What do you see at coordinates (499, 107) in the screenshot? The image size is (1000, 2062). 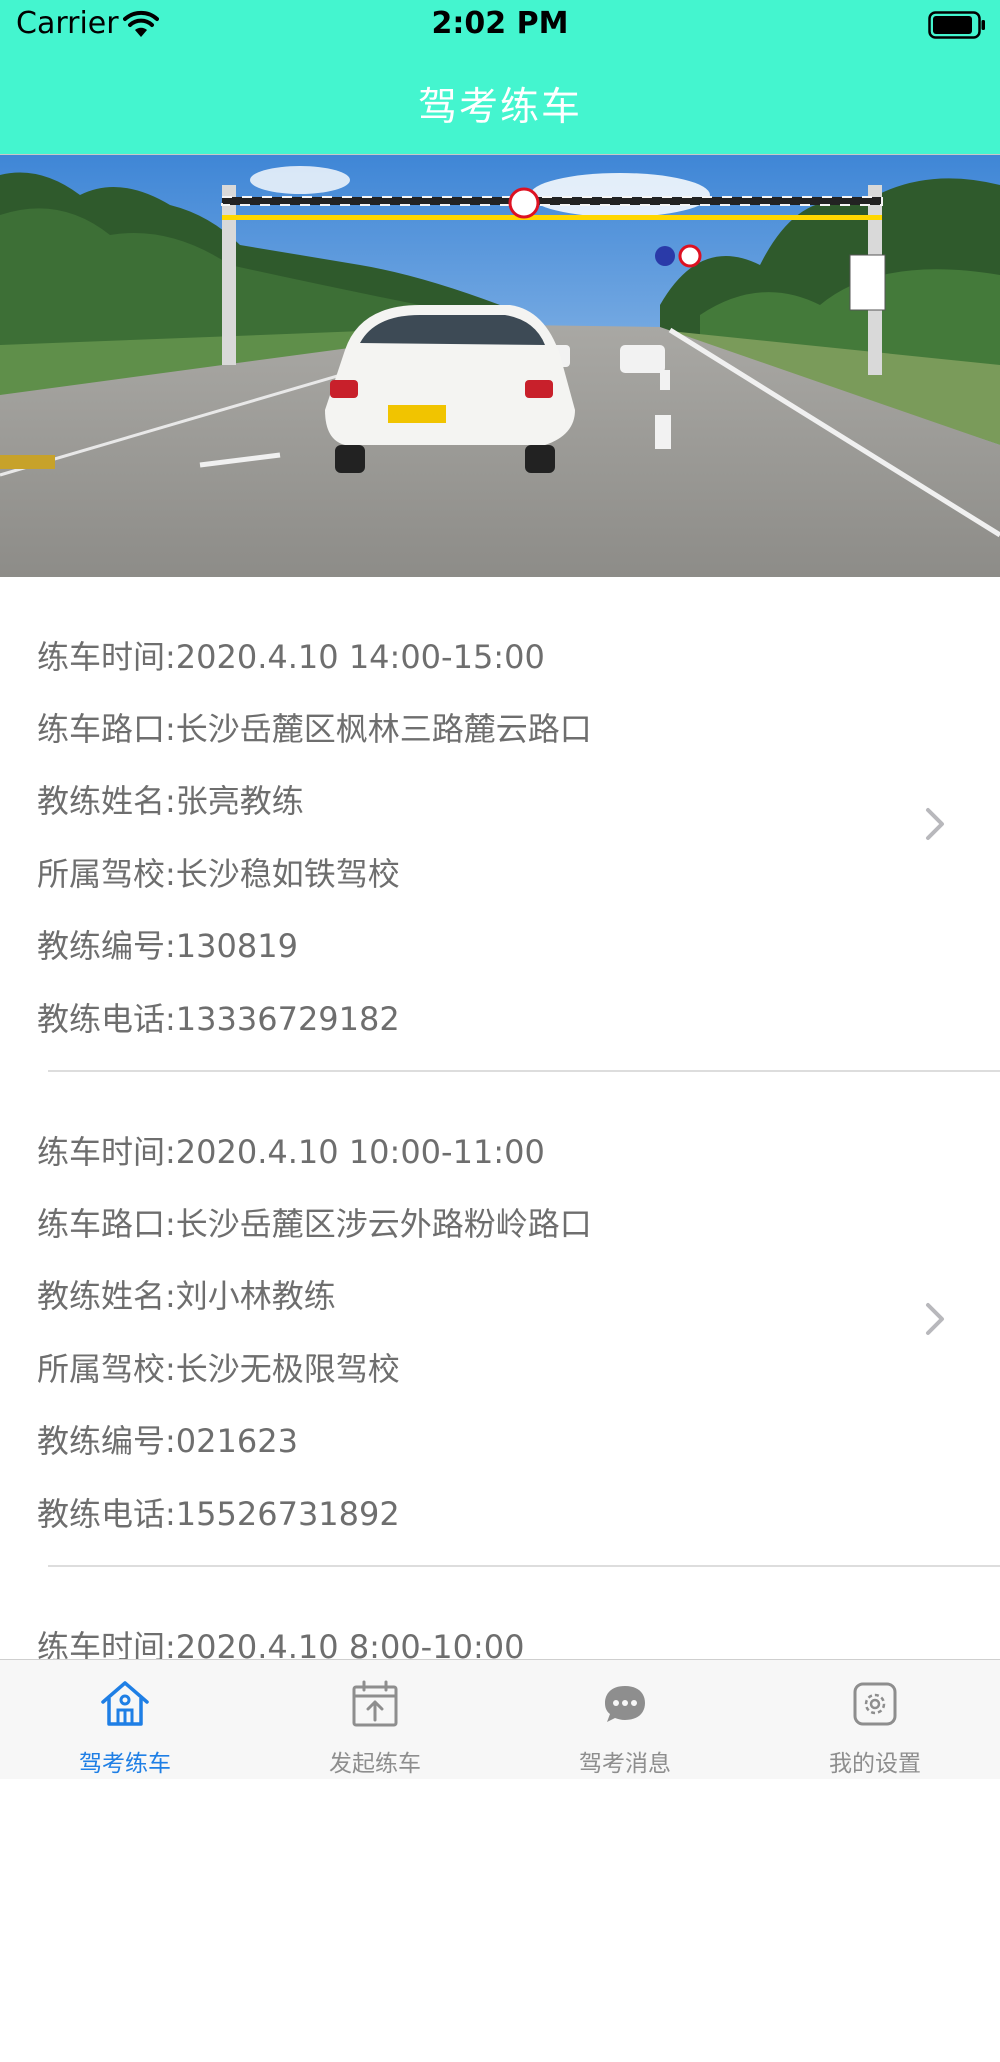 I see `page-title: 驾考练车` at bounding box center [499, 107].